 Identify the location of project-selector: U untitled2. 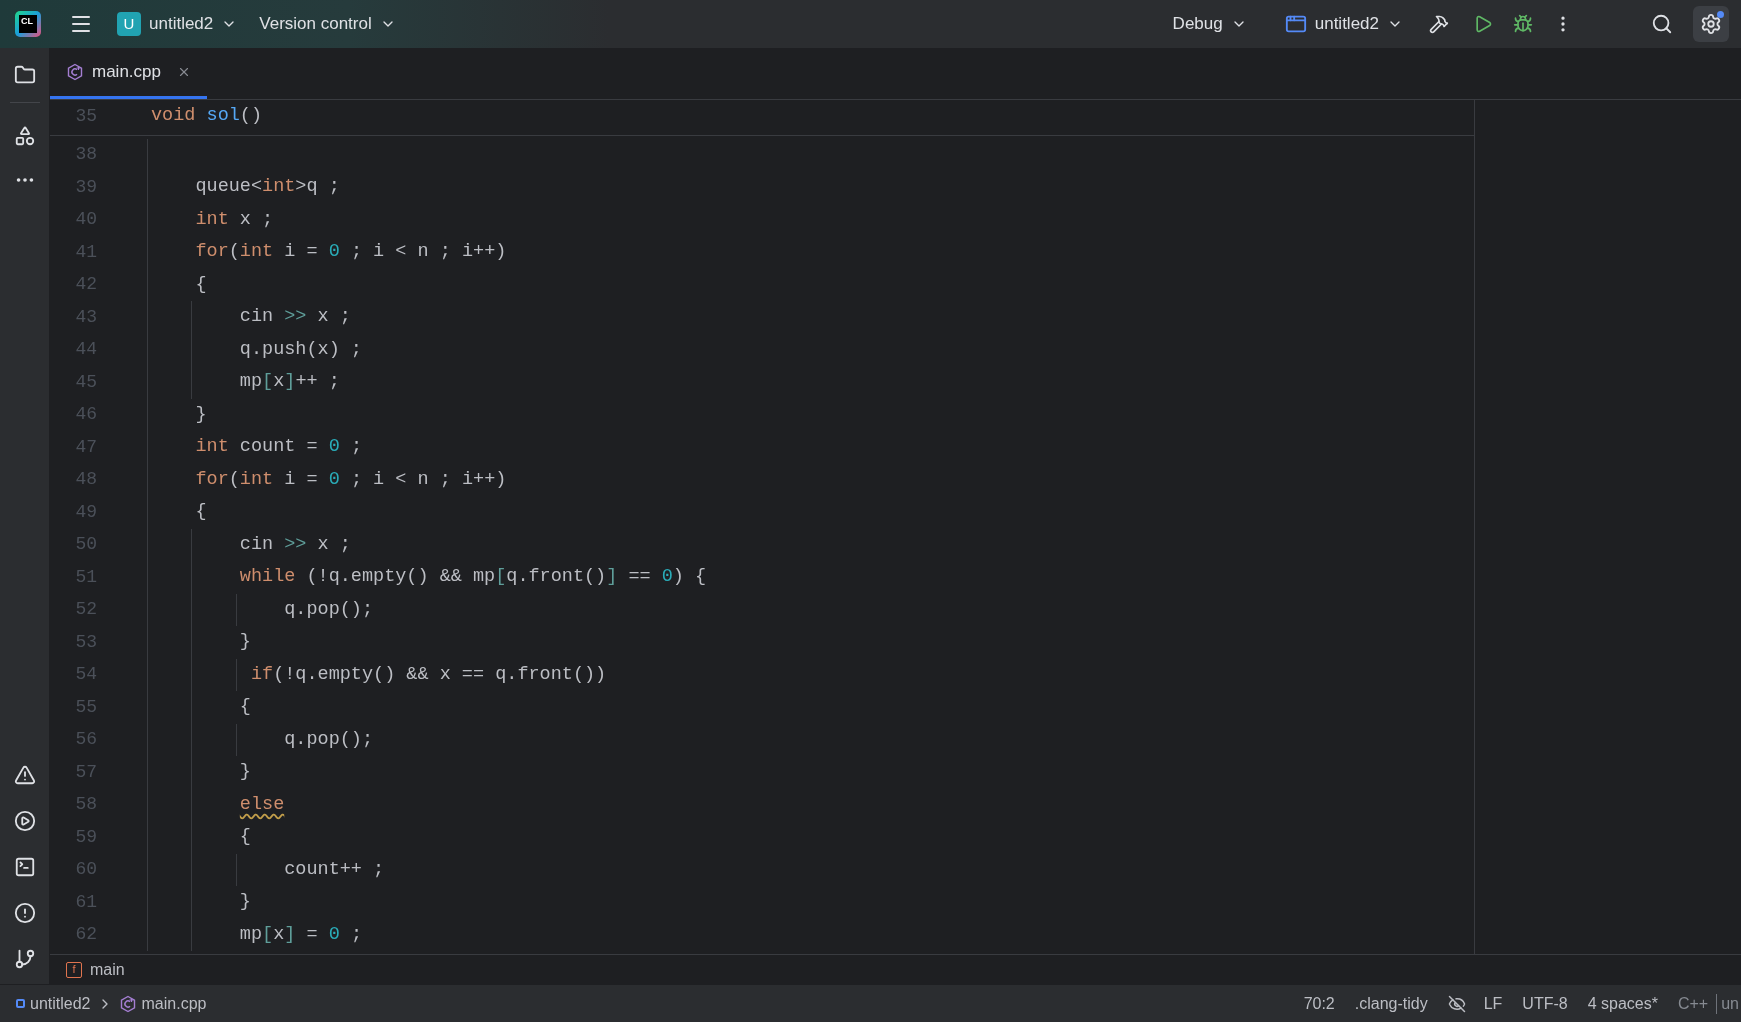
(177, 24).